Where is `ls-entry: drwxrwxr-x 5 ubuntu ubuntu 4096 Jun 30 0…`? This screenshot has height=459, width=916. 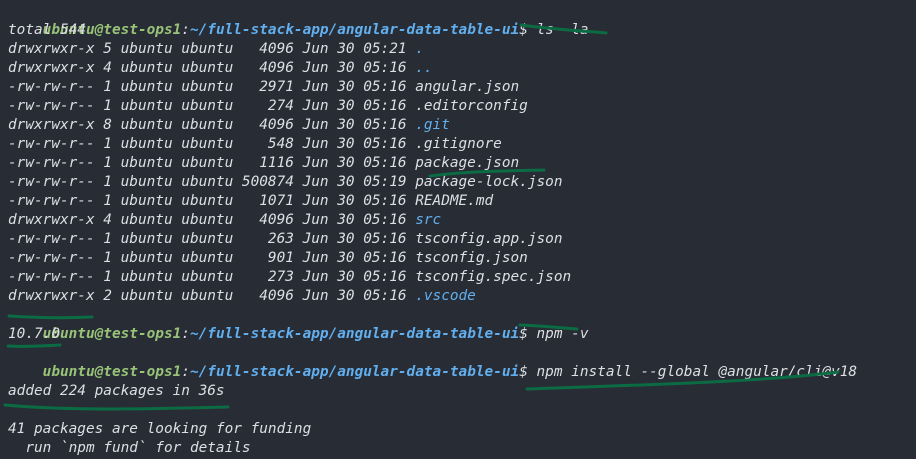
ls-entry: drwxrwxr-x 5 ubuntu ubuntu 4096 Jun 30 0… is located at coordinates (216, 49).